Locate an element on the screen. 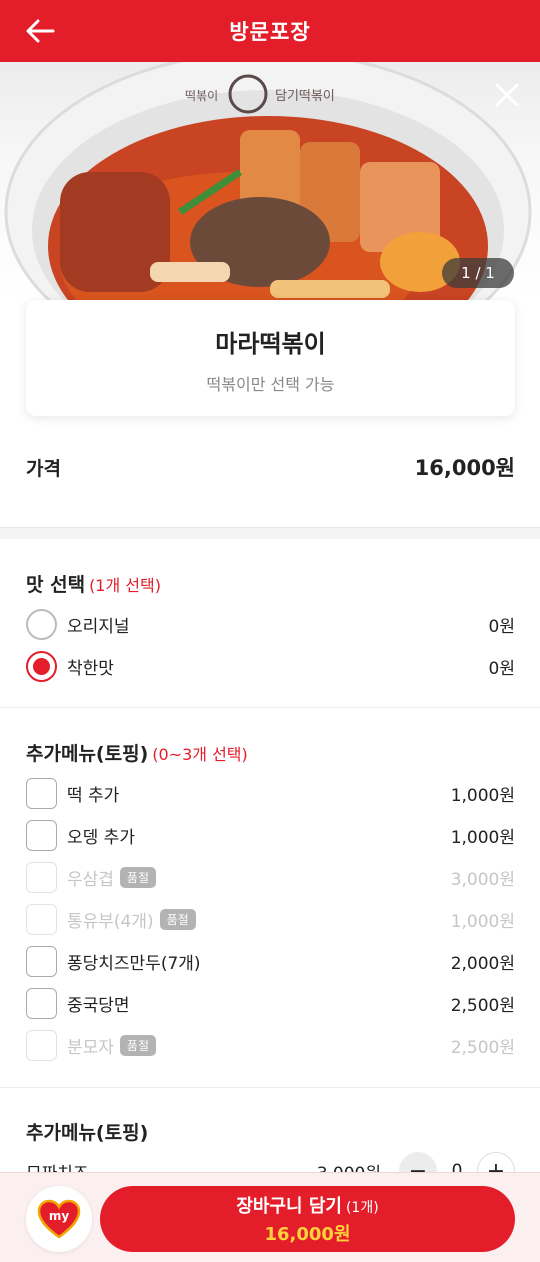  svg-text: 떡볶이 is located at coordinates (201, 96).